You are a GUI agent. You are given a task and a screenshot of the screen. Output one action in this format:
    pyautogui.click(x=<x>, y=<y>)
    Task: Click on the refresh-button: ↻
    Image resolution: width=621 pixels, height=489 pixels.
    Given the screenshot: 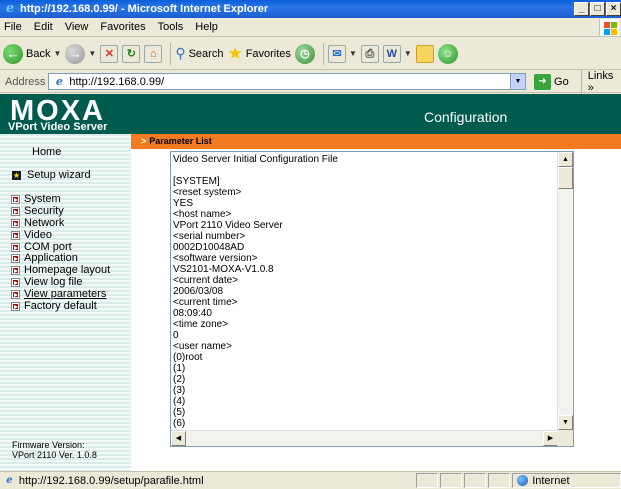 What is the action you would take?
    pyautogui.click(x=131, y=53)
    